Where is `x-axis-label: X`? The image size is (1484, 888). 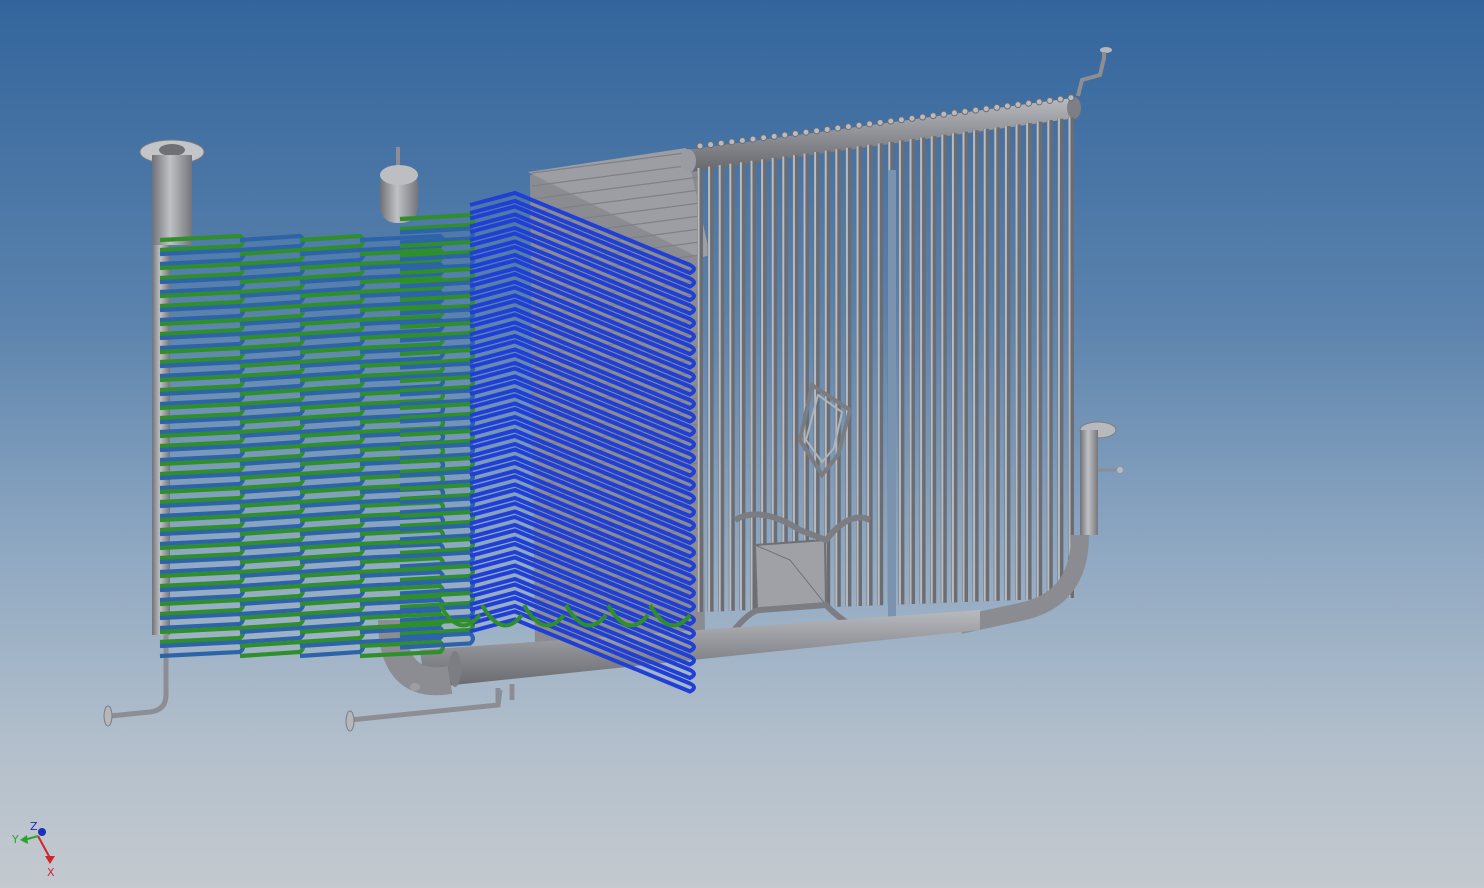 x-axis-label: X is located at coordinates (51, 872).